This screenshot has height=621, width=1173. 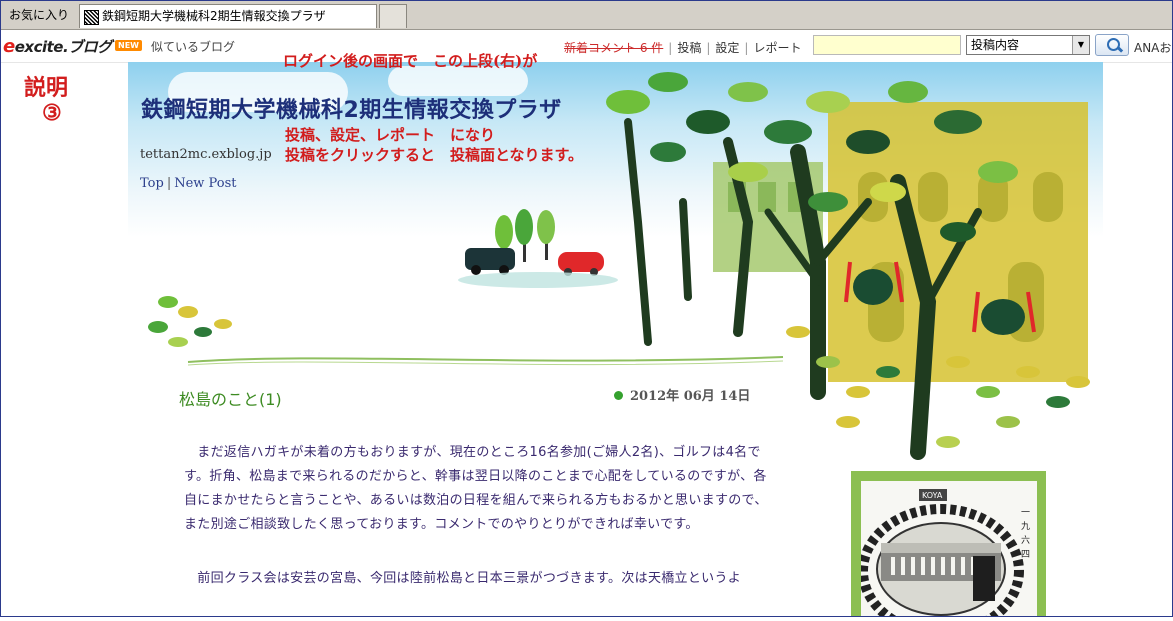 I want to click on annotation-mid-note-2: 投稿をクリックすると 投稿面となります。, so click(x=434, y=155).